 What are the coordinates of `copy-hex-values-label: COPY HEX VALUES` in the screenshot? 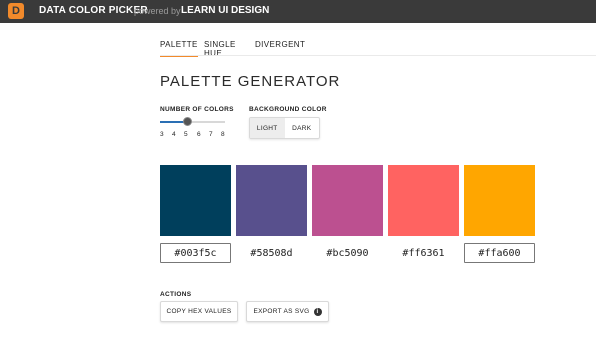 It's located at (199, 311).